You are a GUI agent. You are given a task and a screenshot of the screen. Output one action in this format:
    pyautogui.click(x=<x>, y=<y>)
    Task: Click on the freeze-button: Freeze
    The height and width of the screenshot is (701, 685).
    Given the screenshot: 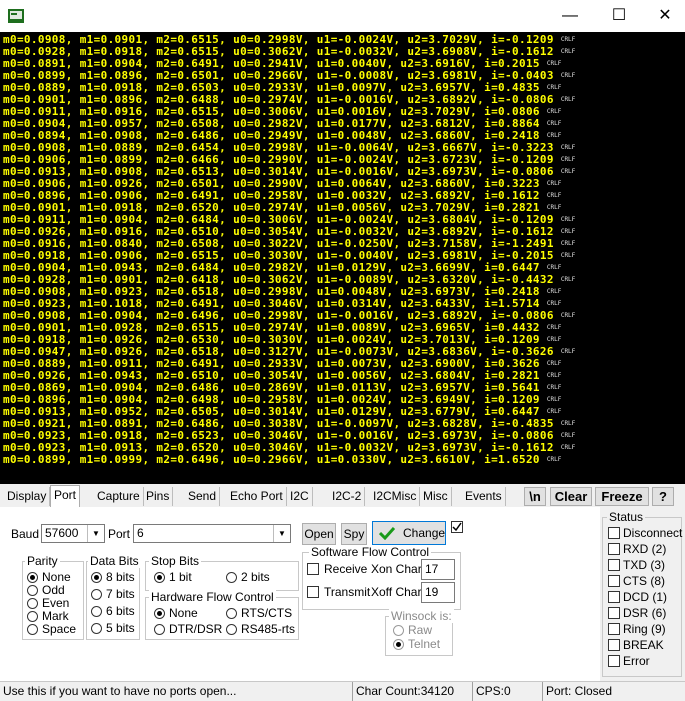 What is the action you would take?
    pyautogui.click(x=622, y=496)
    